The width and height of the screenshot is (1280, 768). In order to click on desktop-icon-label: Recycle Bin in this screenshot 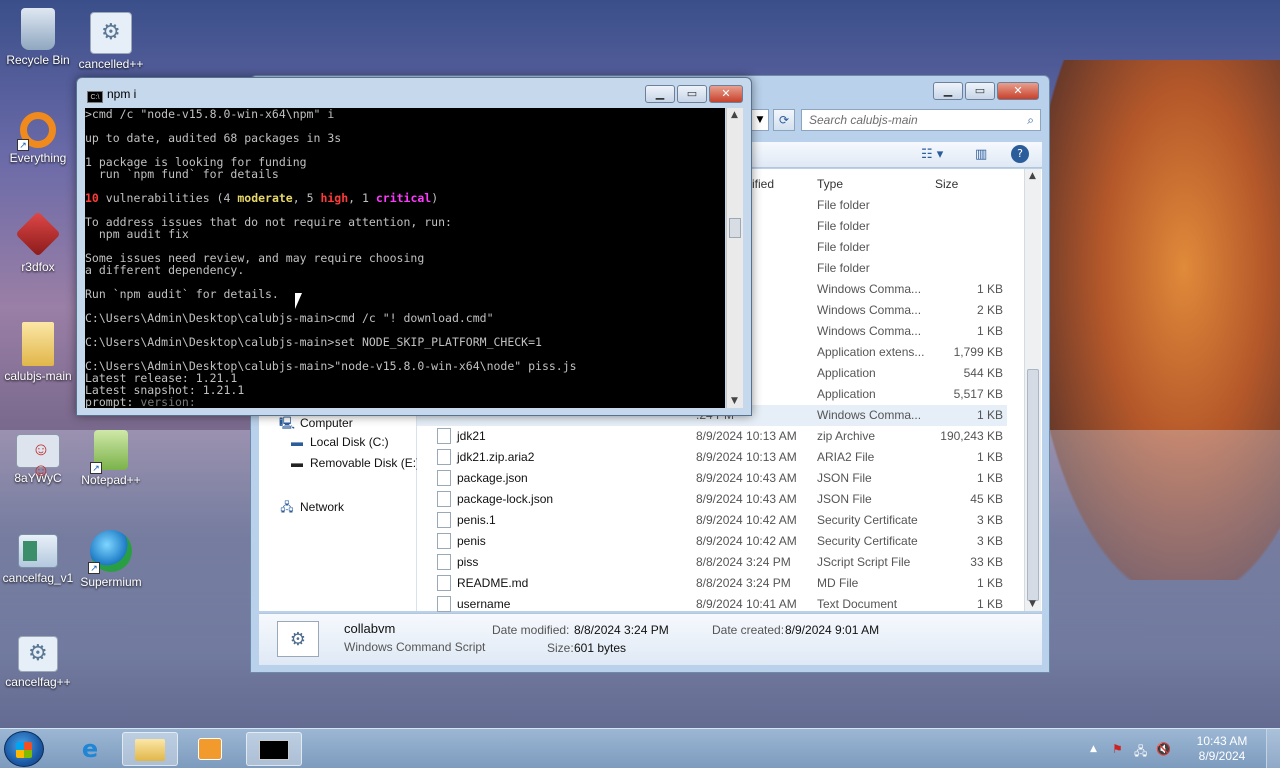, I will do `click(38, 60)`.